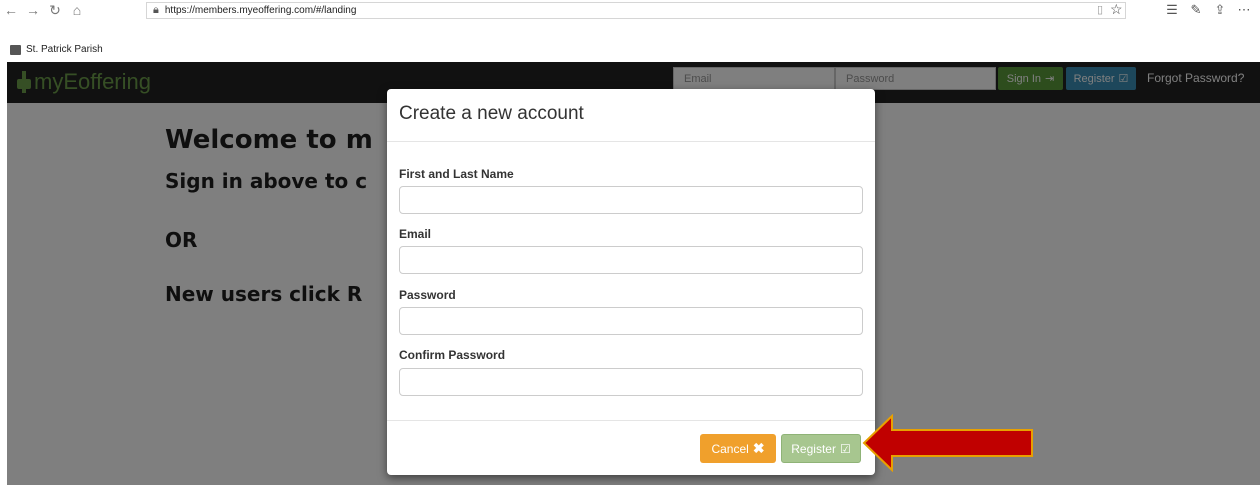 This screenshot has width=1260, height=485. I want to click on modal-footer: Cancel ✖ Register ☑, so click(631, 447).